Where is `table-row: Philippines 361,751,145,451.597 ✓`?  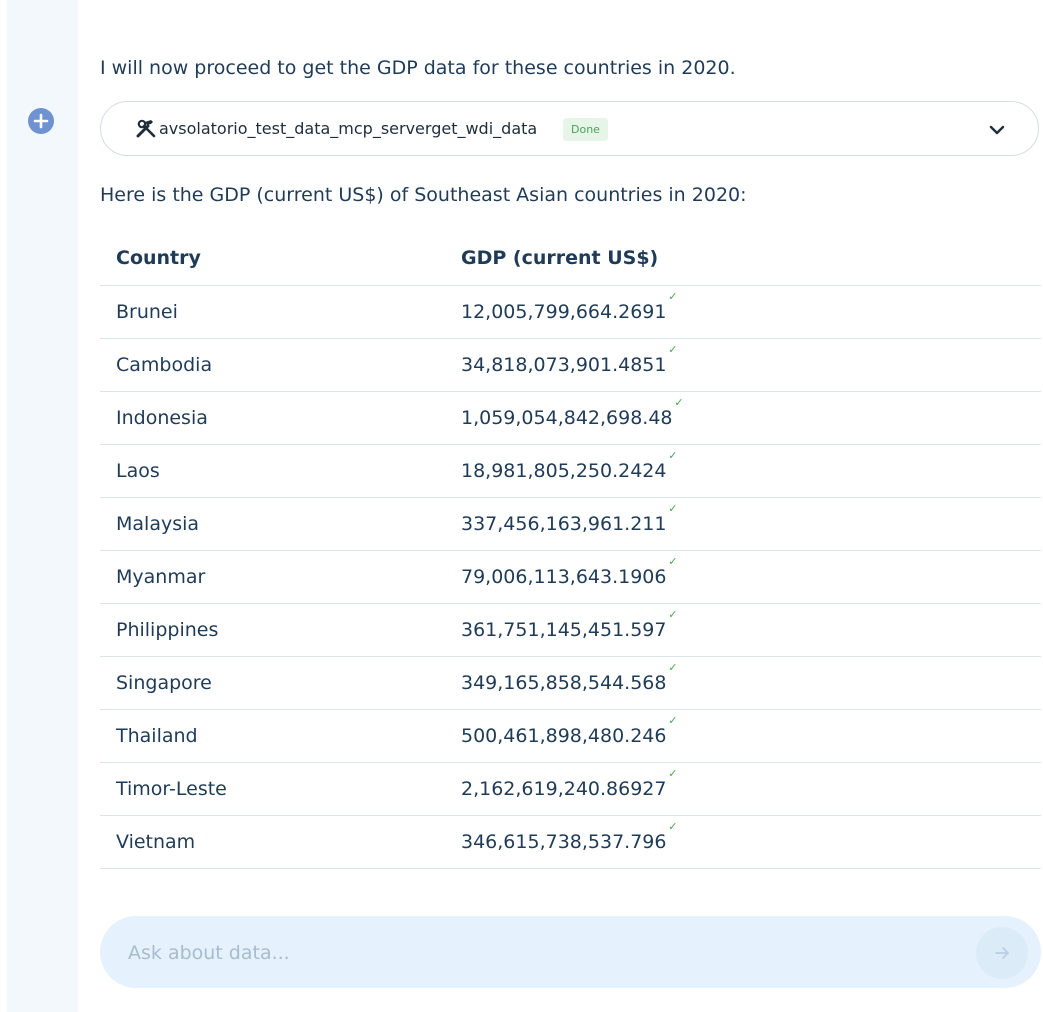
table-row: Philippines 361,751,145,451.597 ✓ is located at coordinates (570, 630).